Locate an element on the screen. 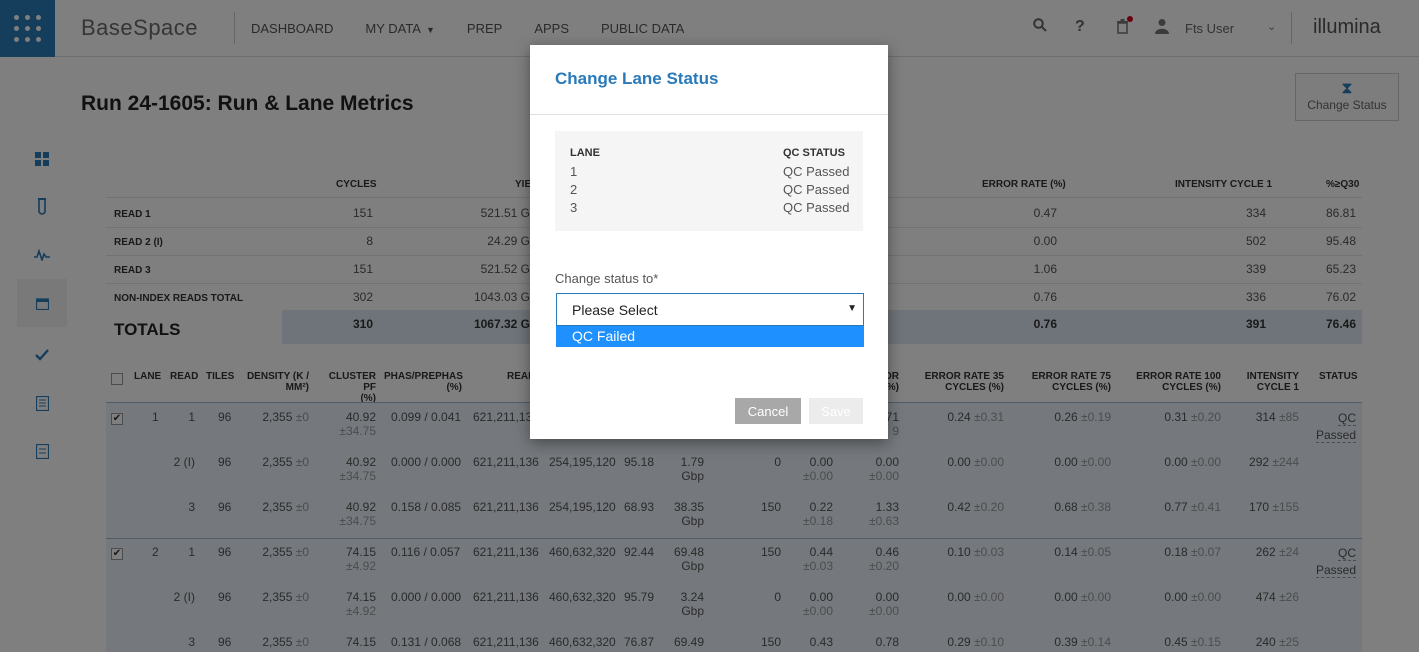 The height and width of the screenshot is (652, 1419). summary-lane: 2 is located at coordinates (574, 189).